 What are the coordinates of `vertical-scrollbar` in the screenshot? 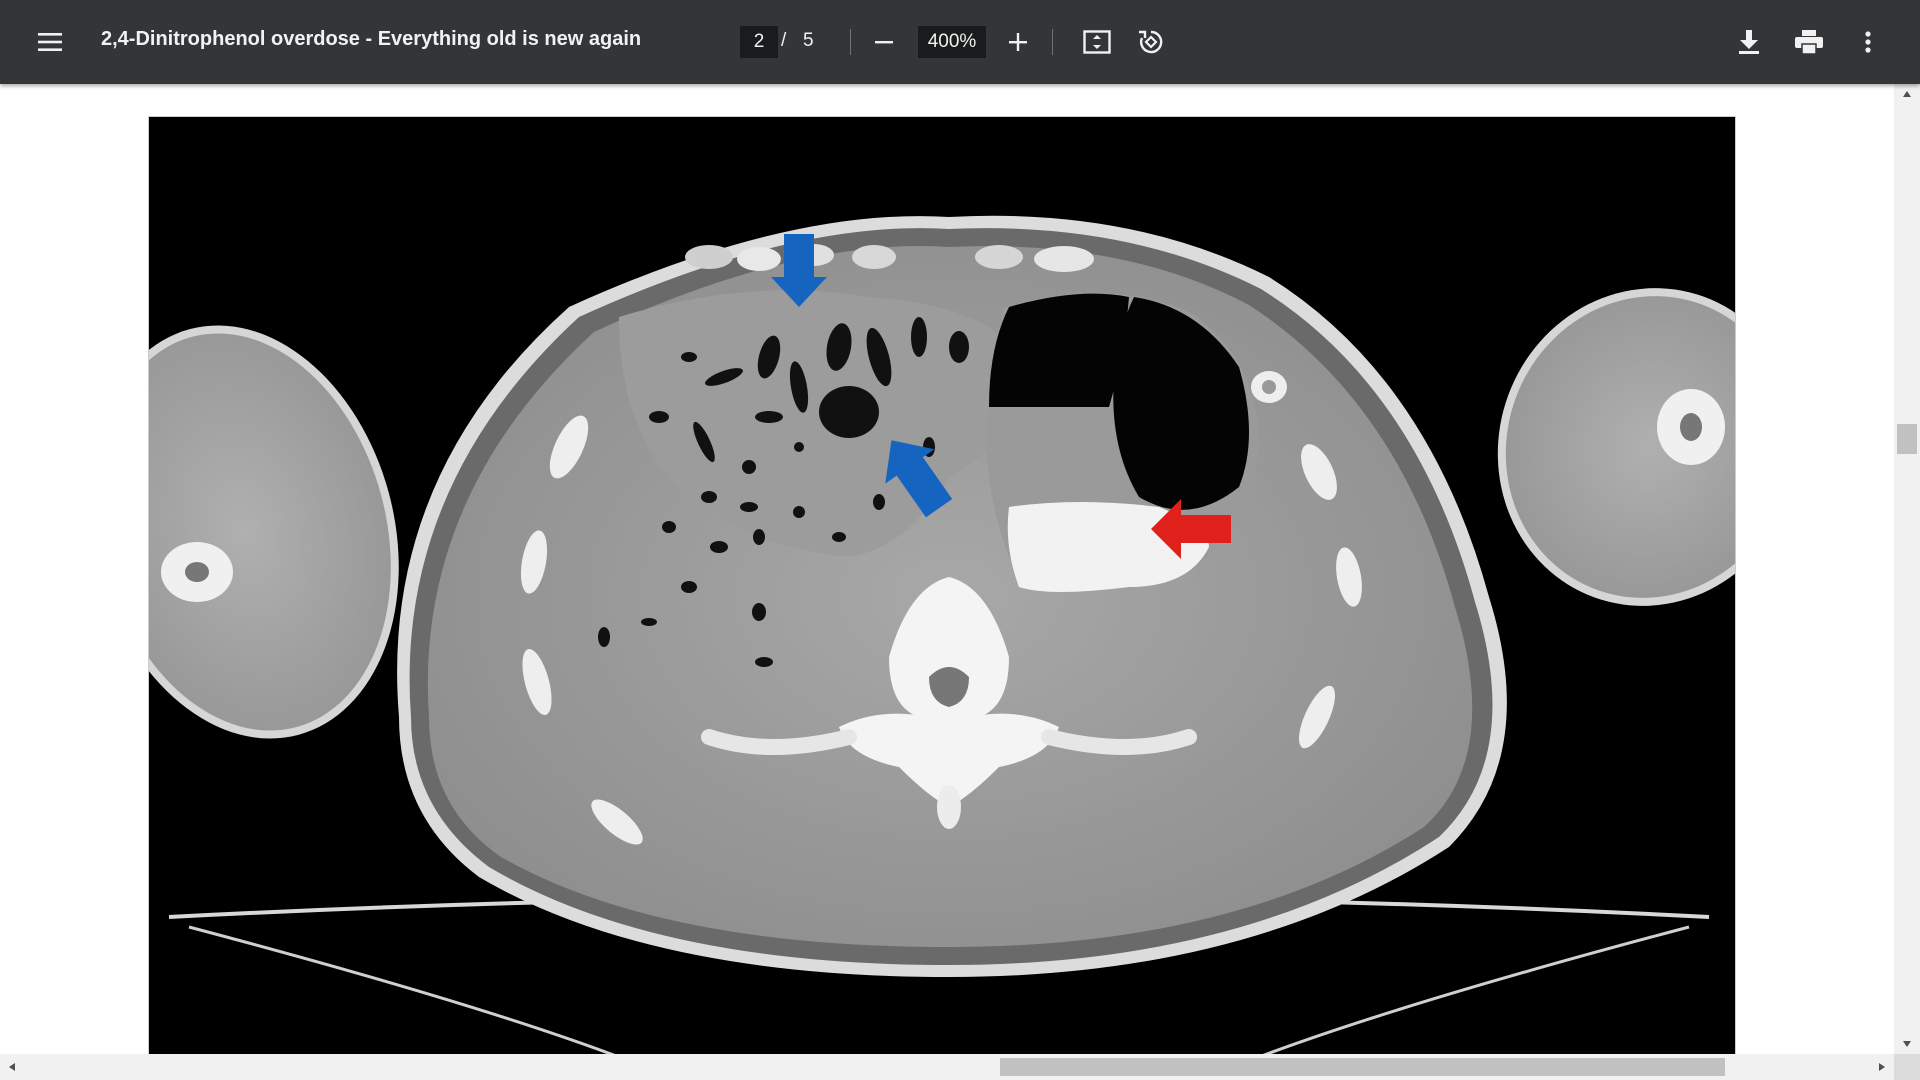 It's located at (1907, 569).